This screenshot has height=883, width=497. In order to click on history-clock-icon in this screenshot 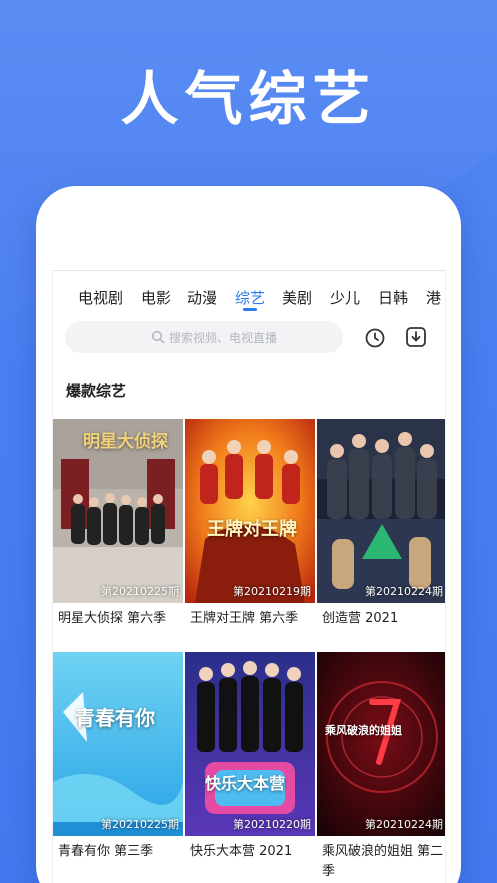, I will do `click(375, 338)`.